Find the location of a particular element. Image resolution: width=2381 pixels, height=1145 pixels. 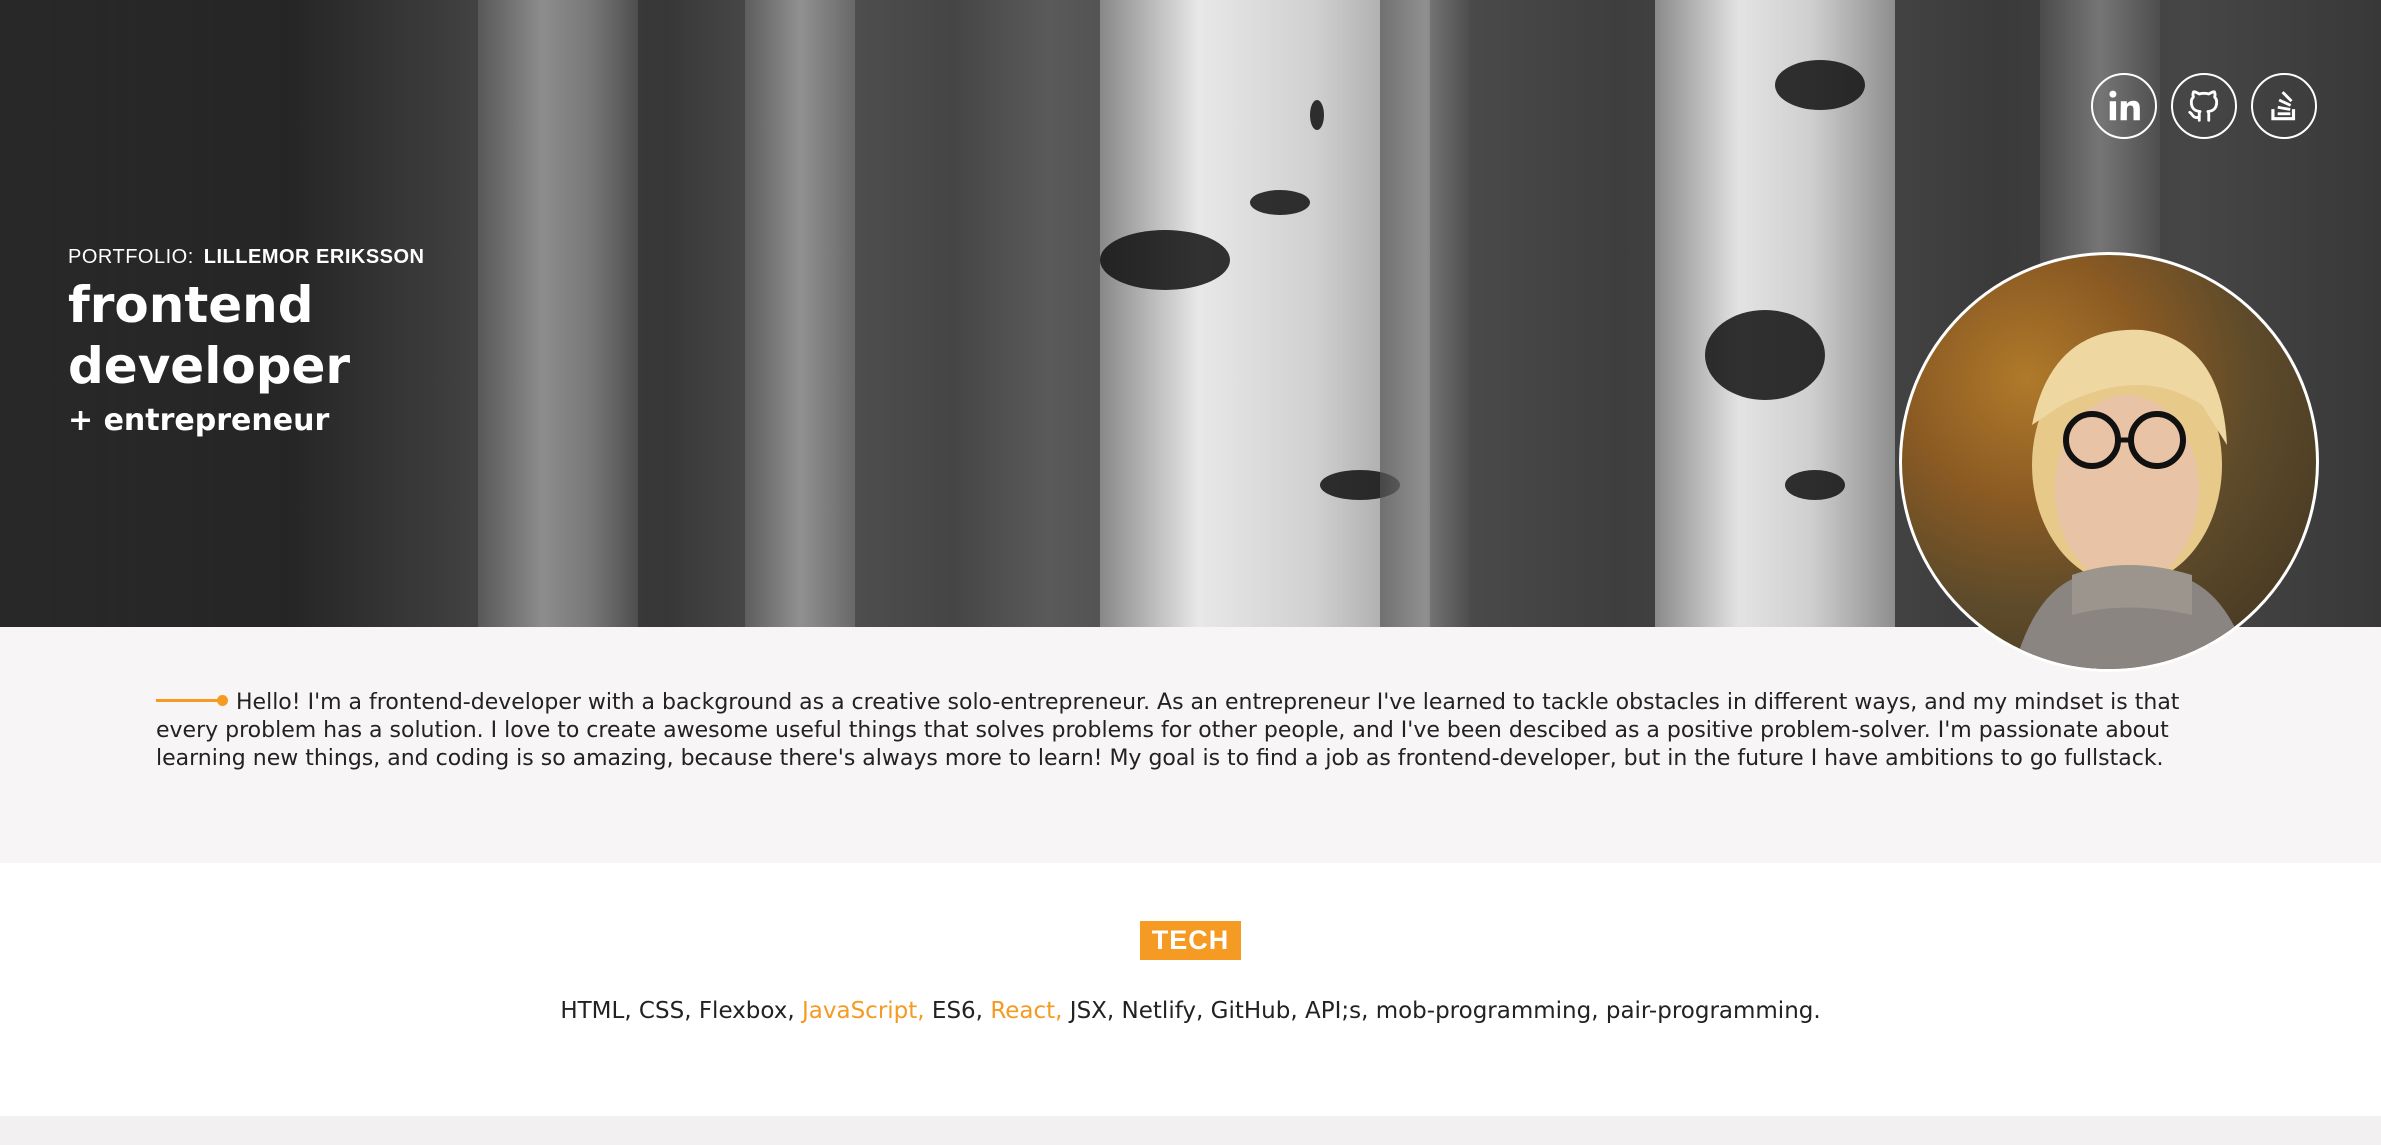

tech-item: ES6, is located at coordinates (961, 1011).